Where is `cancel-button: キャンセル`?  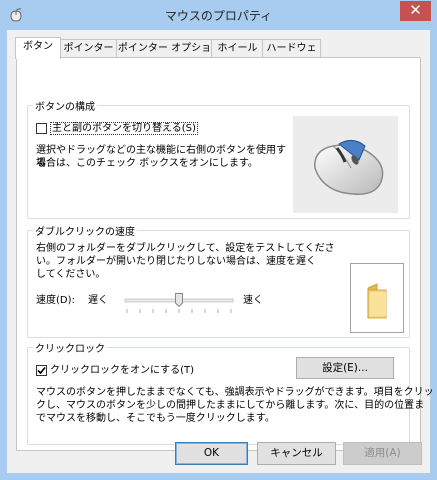 cancel-button: キャンセル is located at coordinates (296, 453).